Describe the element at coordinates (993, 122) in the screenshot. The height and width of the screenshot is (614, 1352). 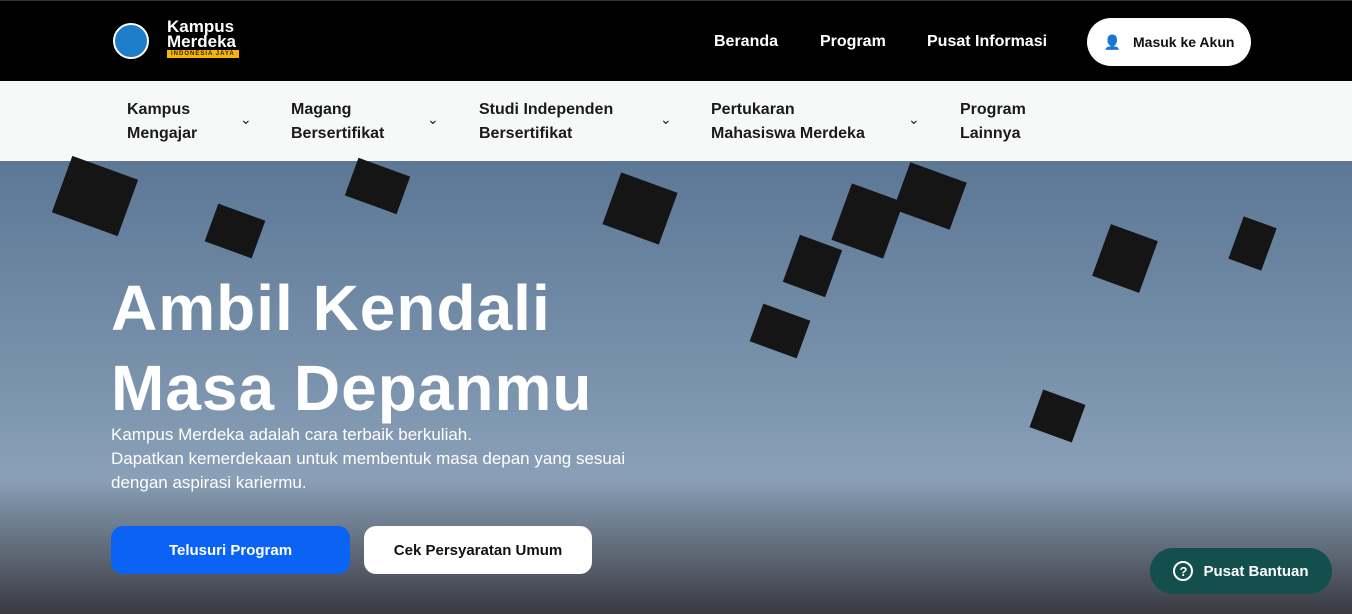
I see `subnav-program-lainnya: Program Lainnya` at that location.